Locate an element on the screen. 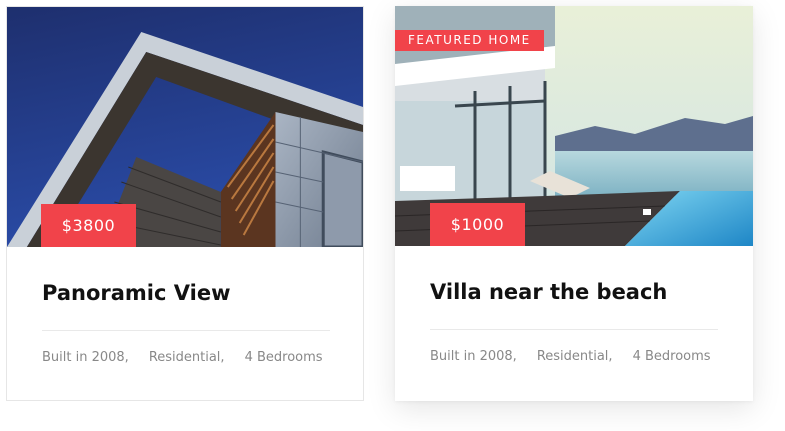 The height and width of the screenshot is (431, 785). price-badge: $1000 is located at coordinates (477, 224).